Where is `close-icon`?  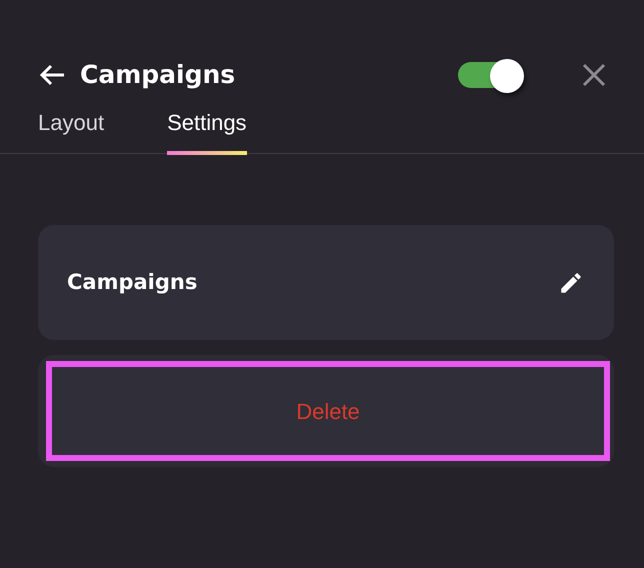
close-icon is located at coordinates (594, 75).